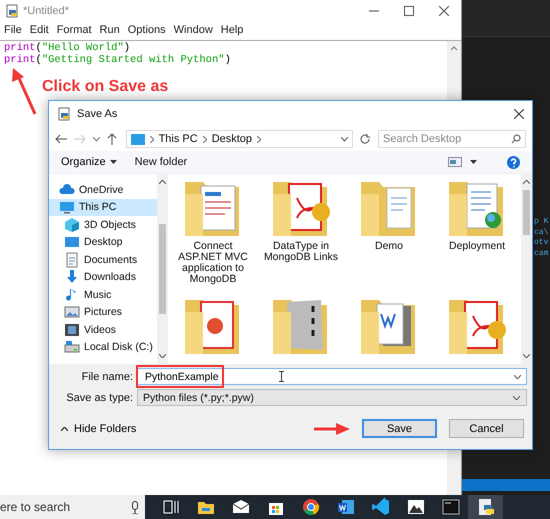 This screenshot has width=550, height=519. Describe the element at coordinates (301, 252) in the screenshot. I see `folder-name: DataType in MongoDB Links` at that location.